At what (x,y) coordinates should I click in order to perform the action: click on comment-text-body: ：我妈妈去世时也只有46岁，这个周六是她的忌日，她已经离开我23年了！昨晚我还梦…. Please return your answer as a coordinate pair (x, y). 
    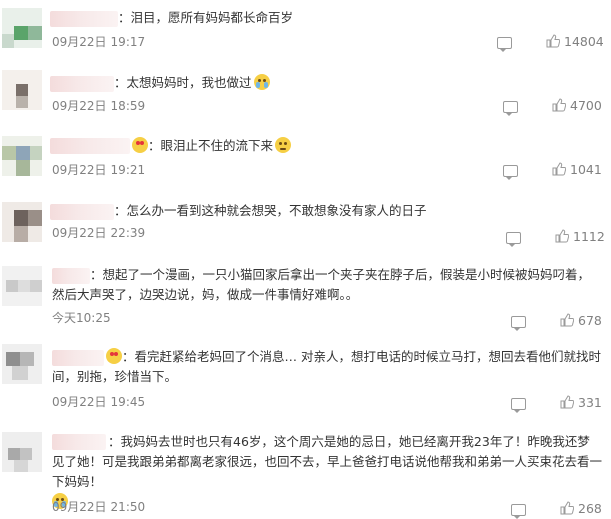
    Looking at the image, I should click on (327, 461).